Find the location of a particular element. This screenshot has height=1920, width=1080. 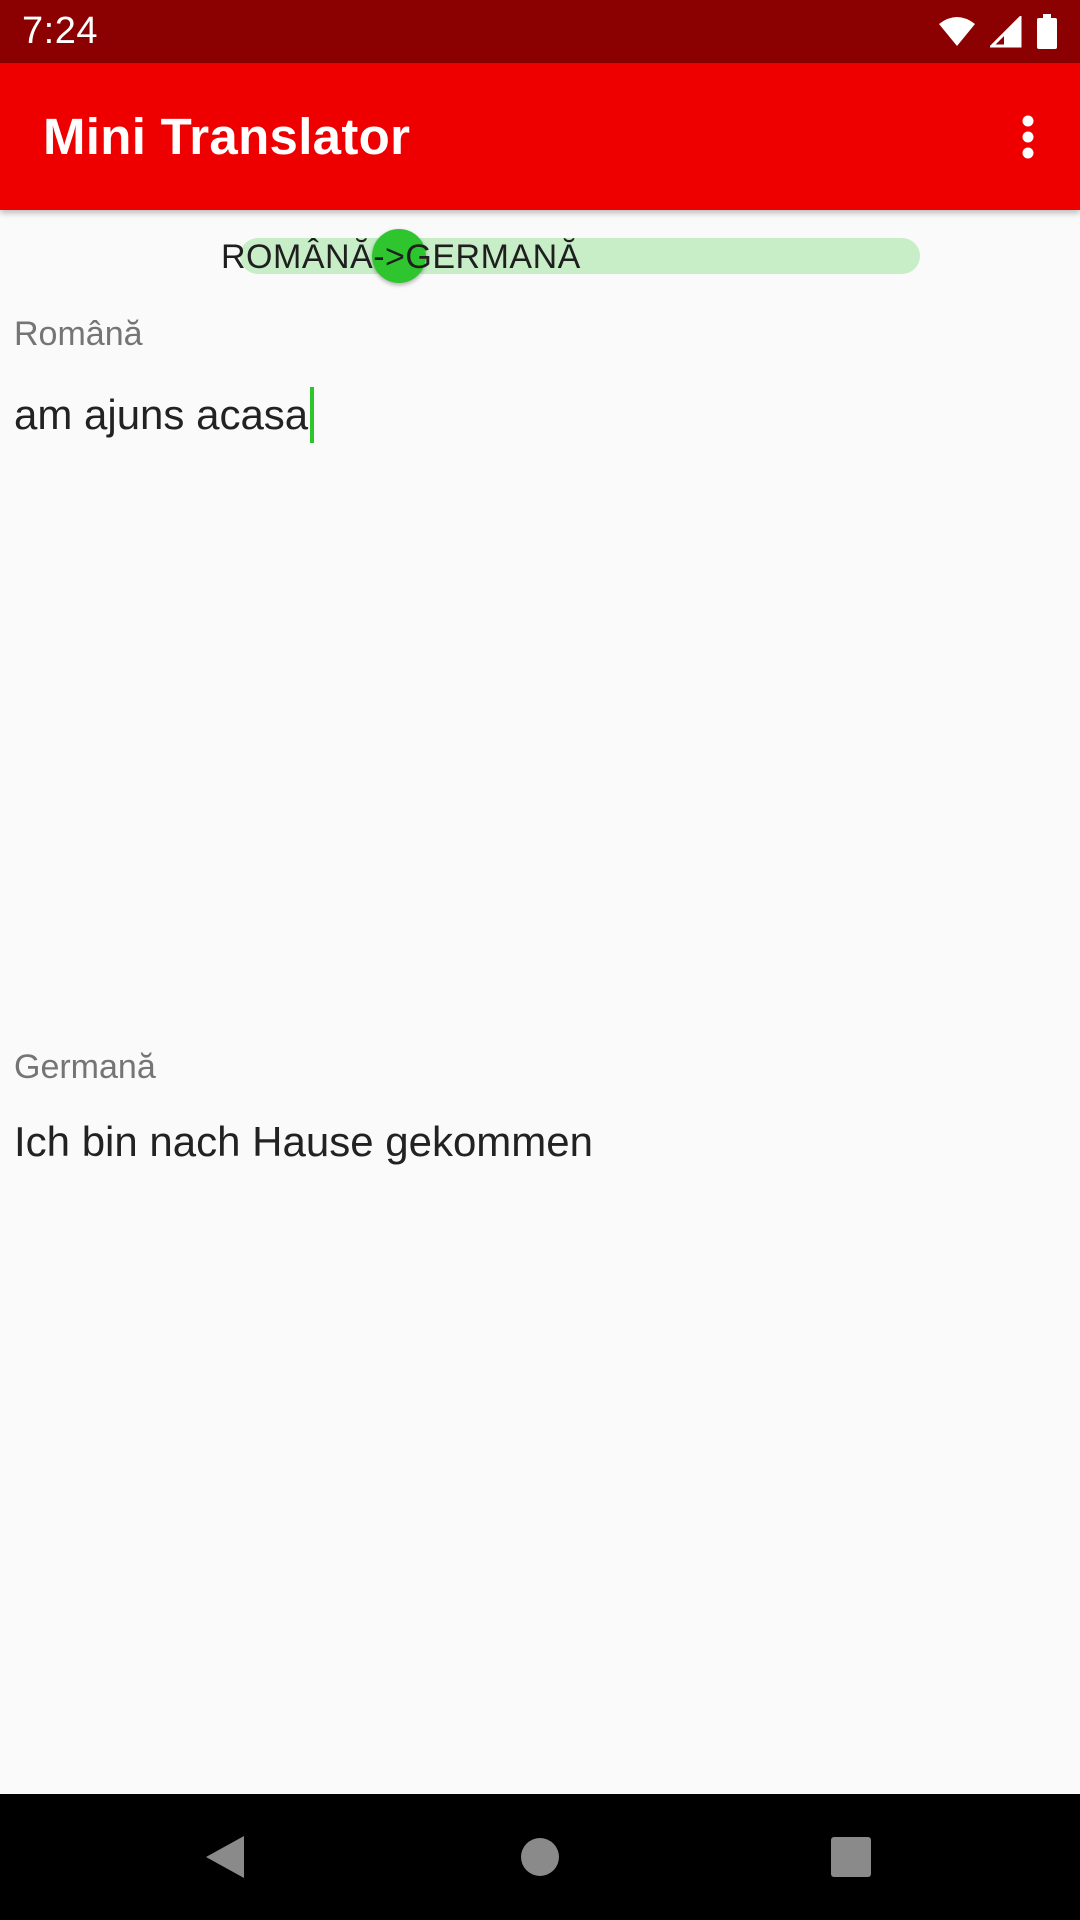

back-icon is located at coordinates (225, 1857).